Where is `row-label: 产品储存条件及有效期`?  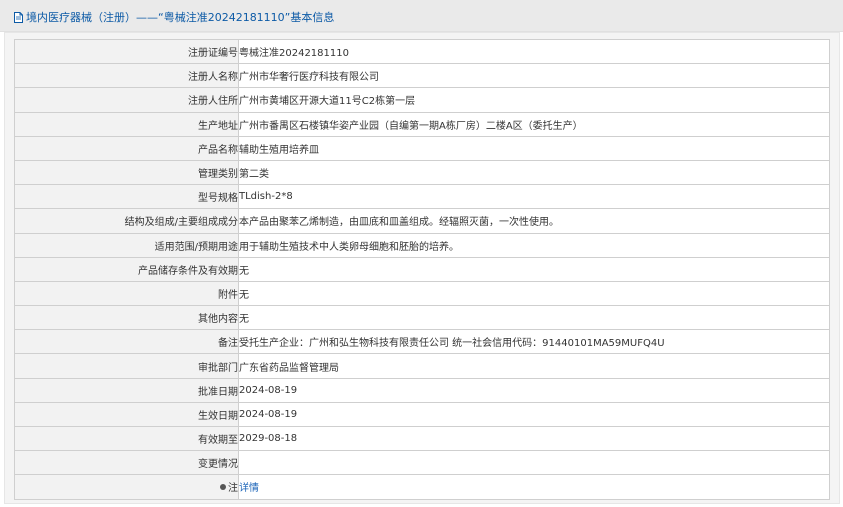 row-label: 产品储存条件及有效期 is located at coordinates (126, 269).